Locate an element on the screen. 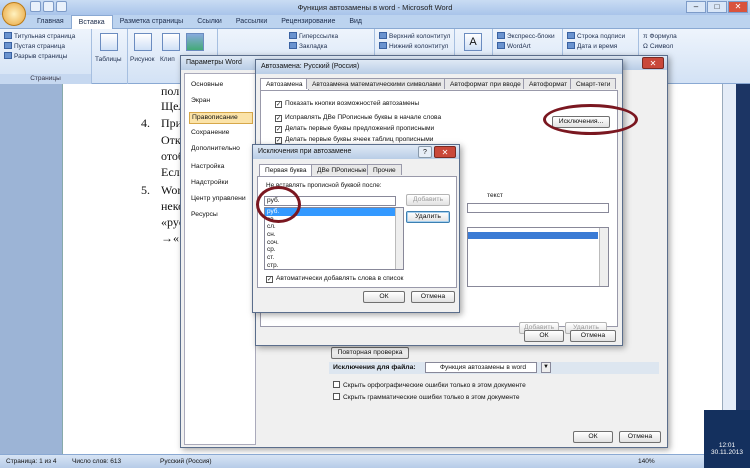 The width and height of the screenshot is (750, 468). tab-first-letter: Первая буква is located at coordinates (286, 170).